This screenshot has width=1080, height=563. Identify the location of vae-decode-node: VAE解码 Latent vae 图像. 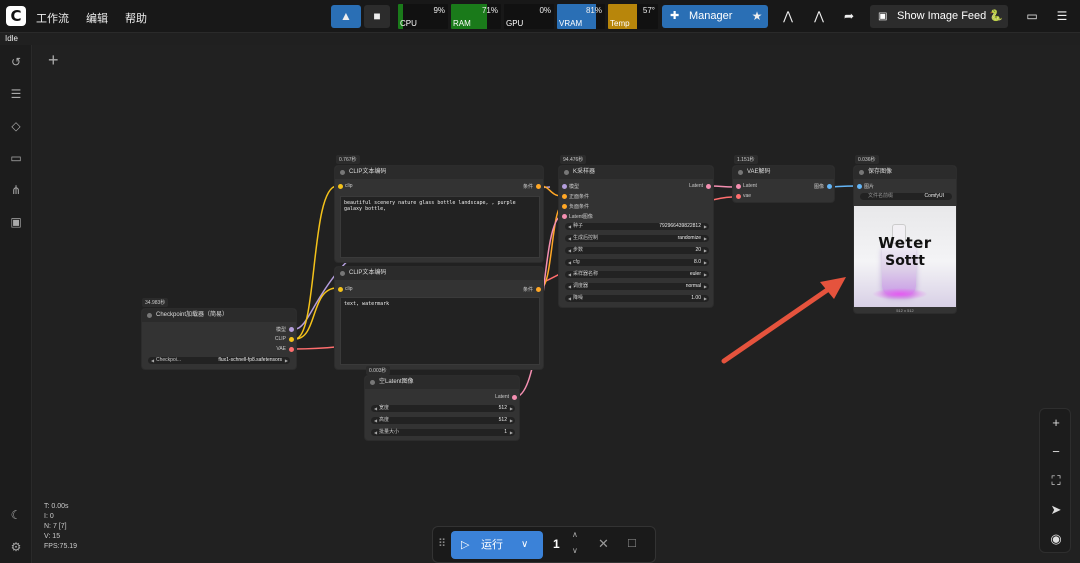
(783, 184).